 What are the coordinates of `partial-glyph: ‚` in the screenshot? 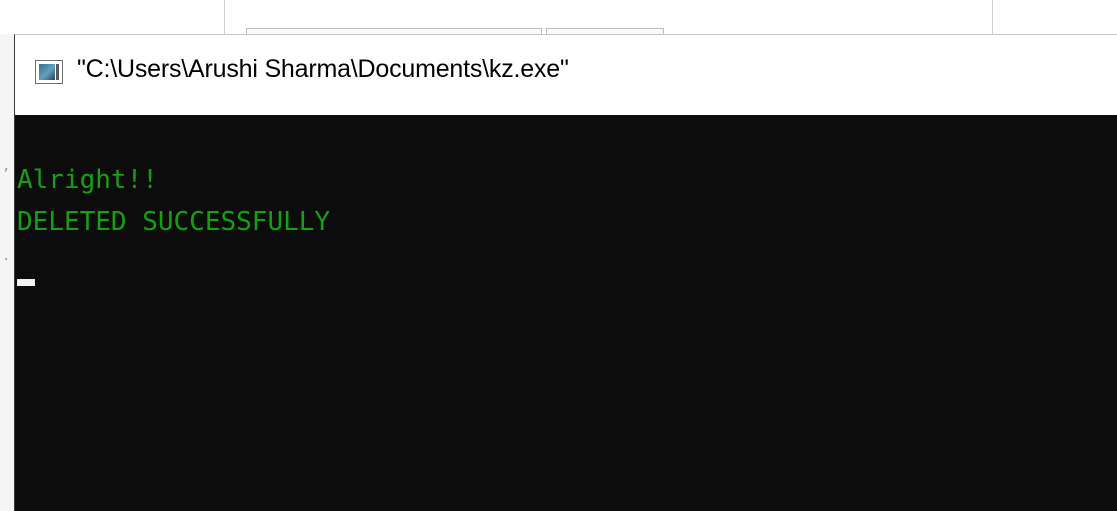 It's located at (6, 166).